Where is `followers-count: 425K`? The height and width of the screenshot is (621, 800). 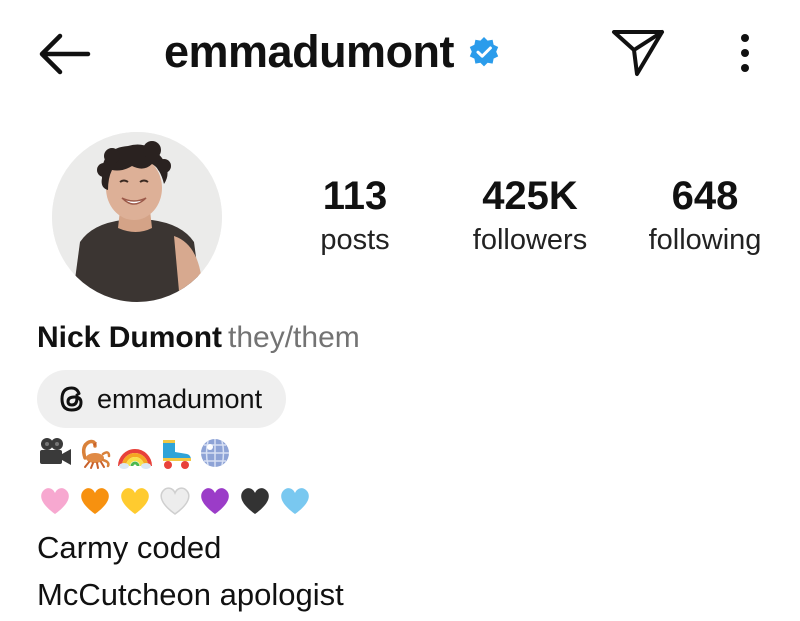 followers-count: 425K is located at coordinates (530, 196).